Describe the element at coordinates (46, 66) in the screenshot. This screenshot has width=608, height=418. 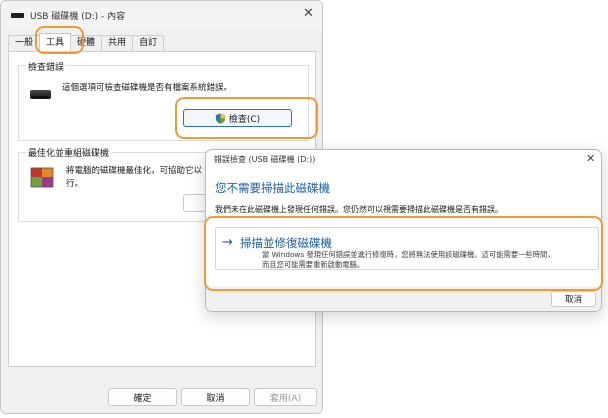
I see `error-checking-label: 檢查錯誤` at that location.